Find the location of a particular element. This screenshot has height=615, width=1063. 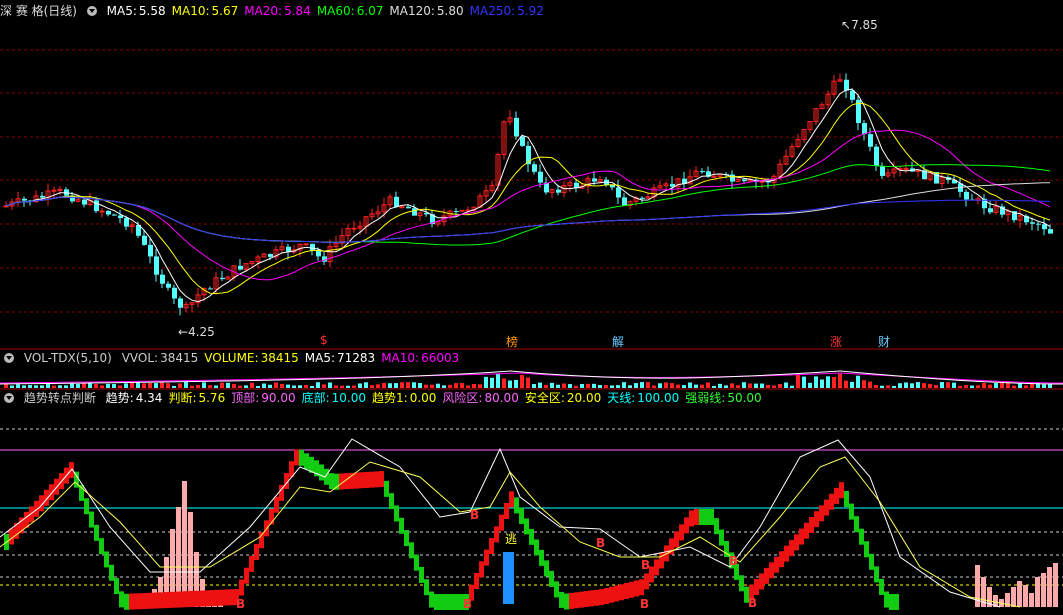

ind-legend-item: 安全区: 20.00 is located at coordinates (563, 398).